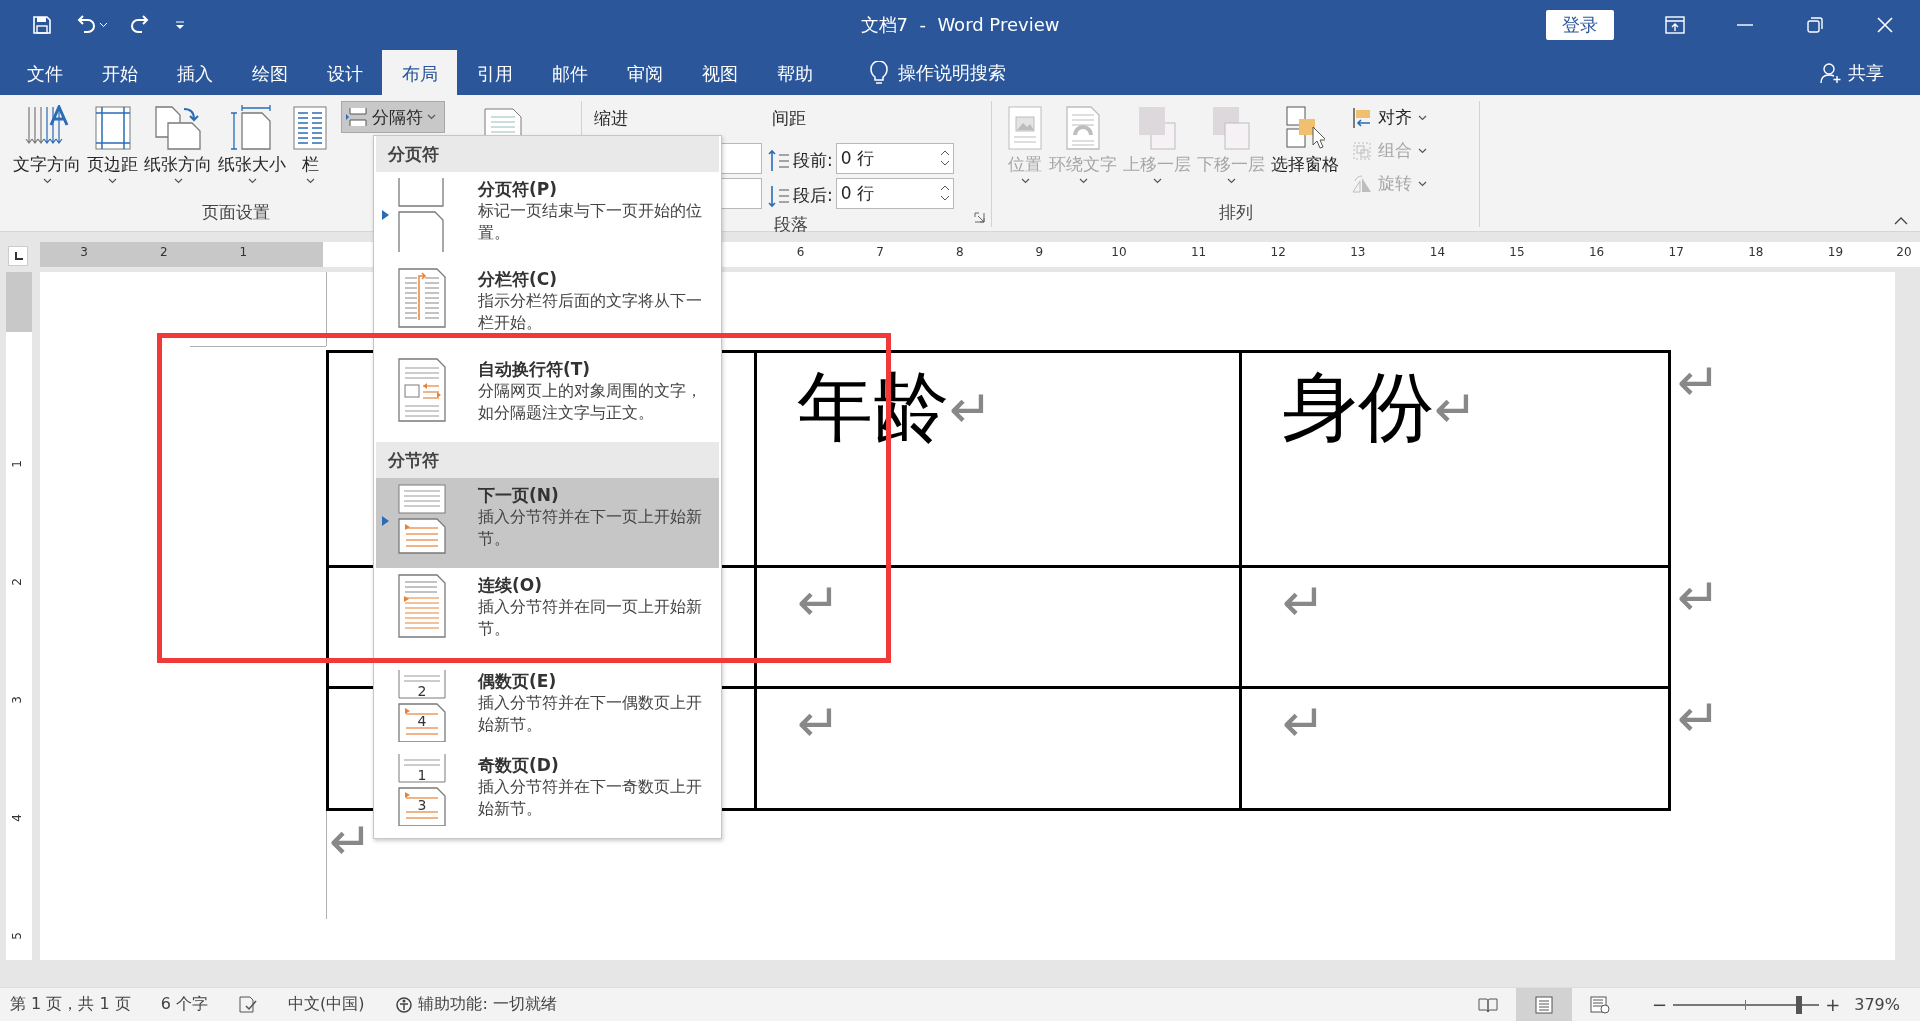 This screenshot has width=1920, height=1021. I want to click on paragraph-mark: ↵, so click(351, 842).